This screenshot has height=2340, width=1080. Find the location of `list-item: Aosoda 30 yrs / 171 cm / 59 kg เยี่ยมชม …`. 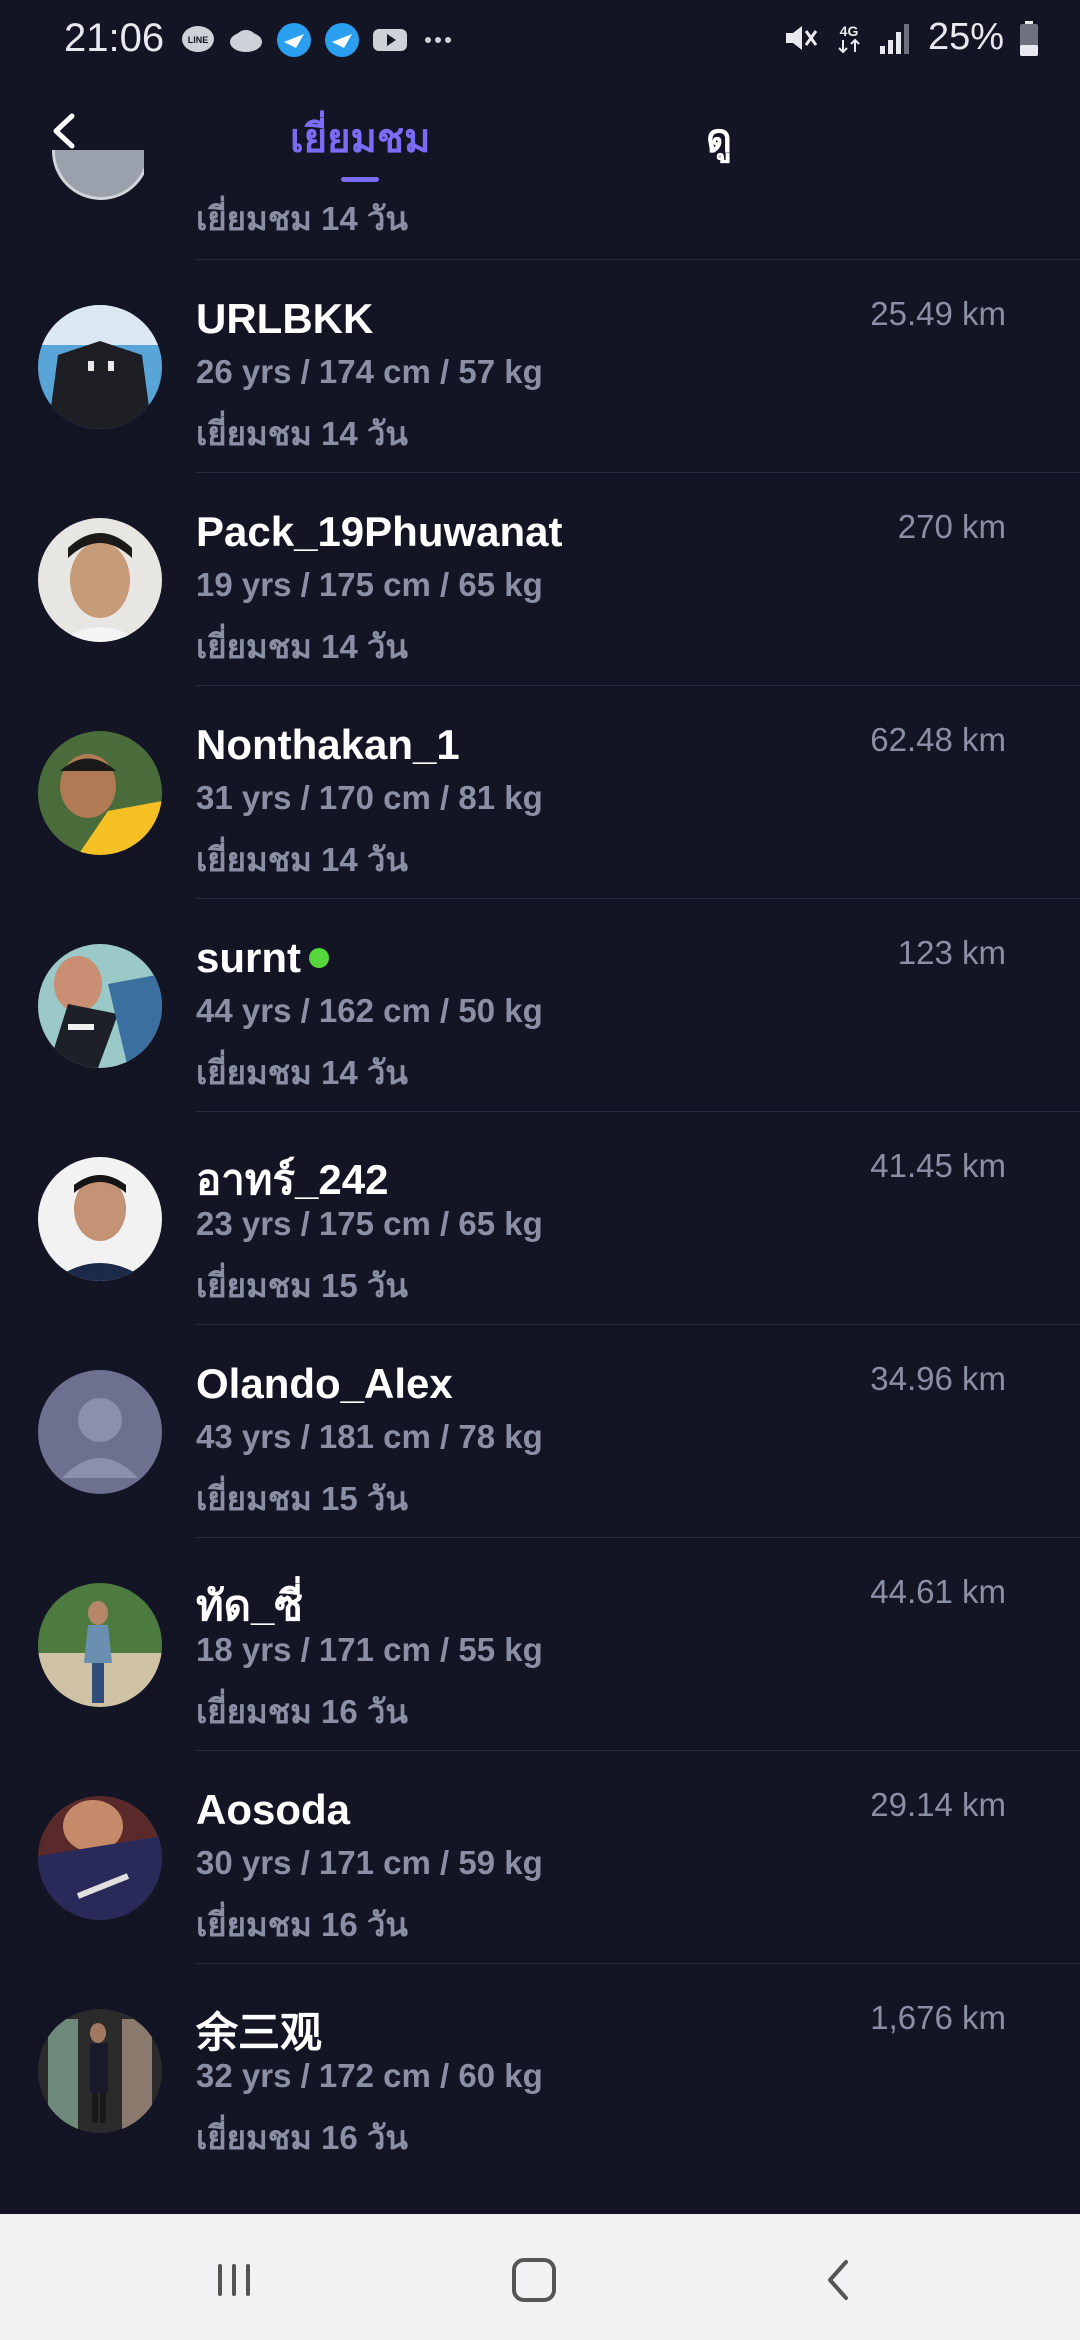

list-item: Aosoda 30 yrs / 171 cm / 59 kg เยี่ยมชม … is located at coordinates (540, 1856).